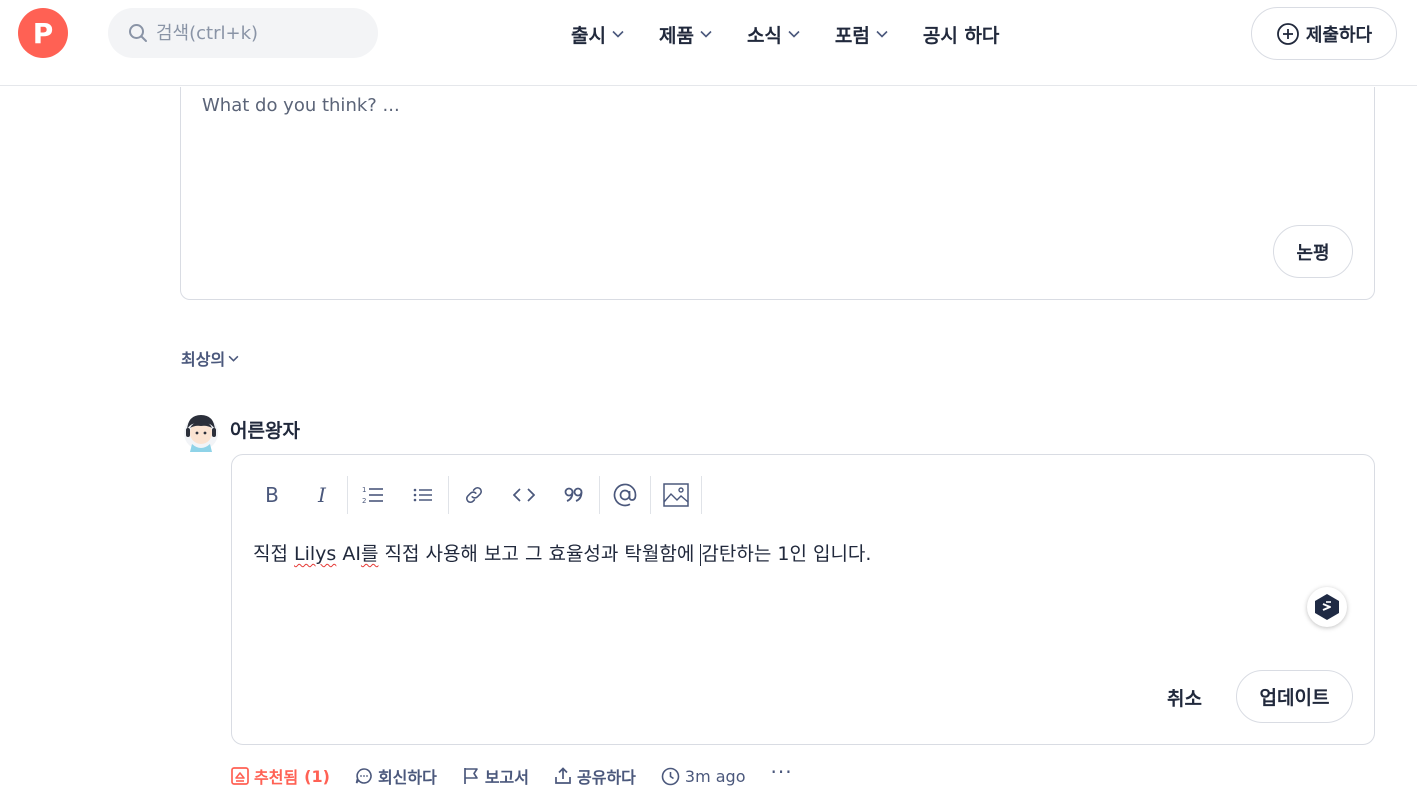 Image resolution: width=1417 pixels, height=807 pixels. Describe the element at coordinates (276, 777) in the screenshot. I see `upvote-label: 추천됨` at that location.